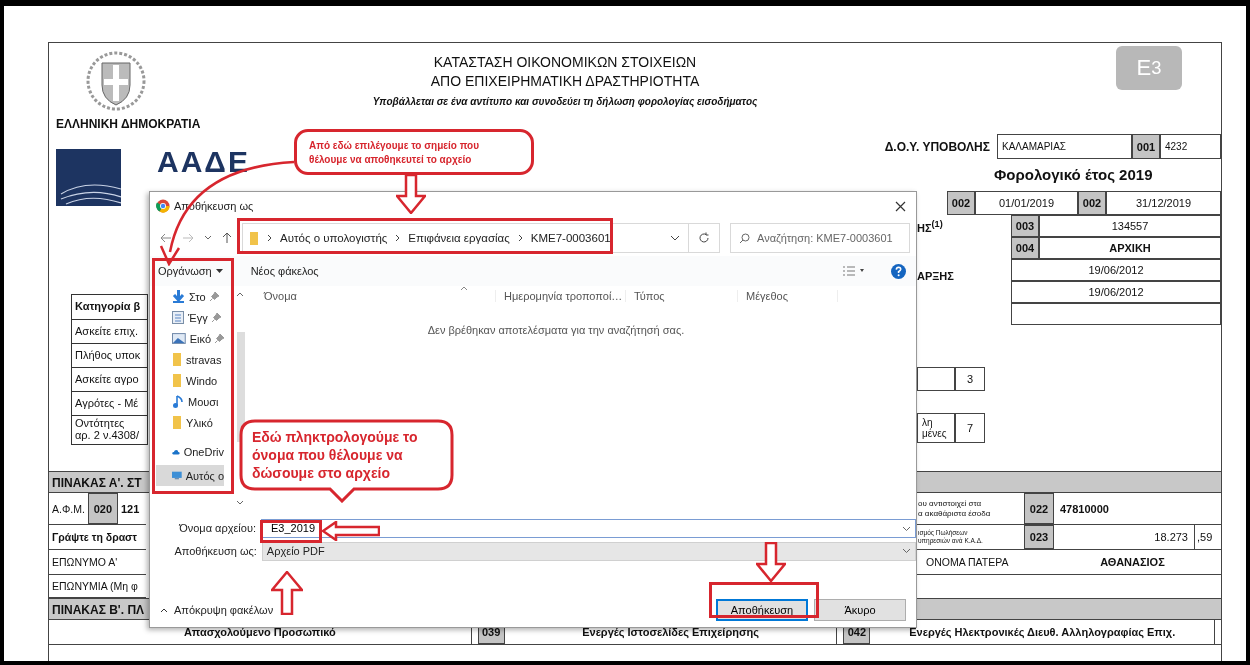 The height and width of the screenshot is (665, 1250). Describe the element at coordinates (464, 288) in the screenshot. I see `sort-caret-icon` at that location.